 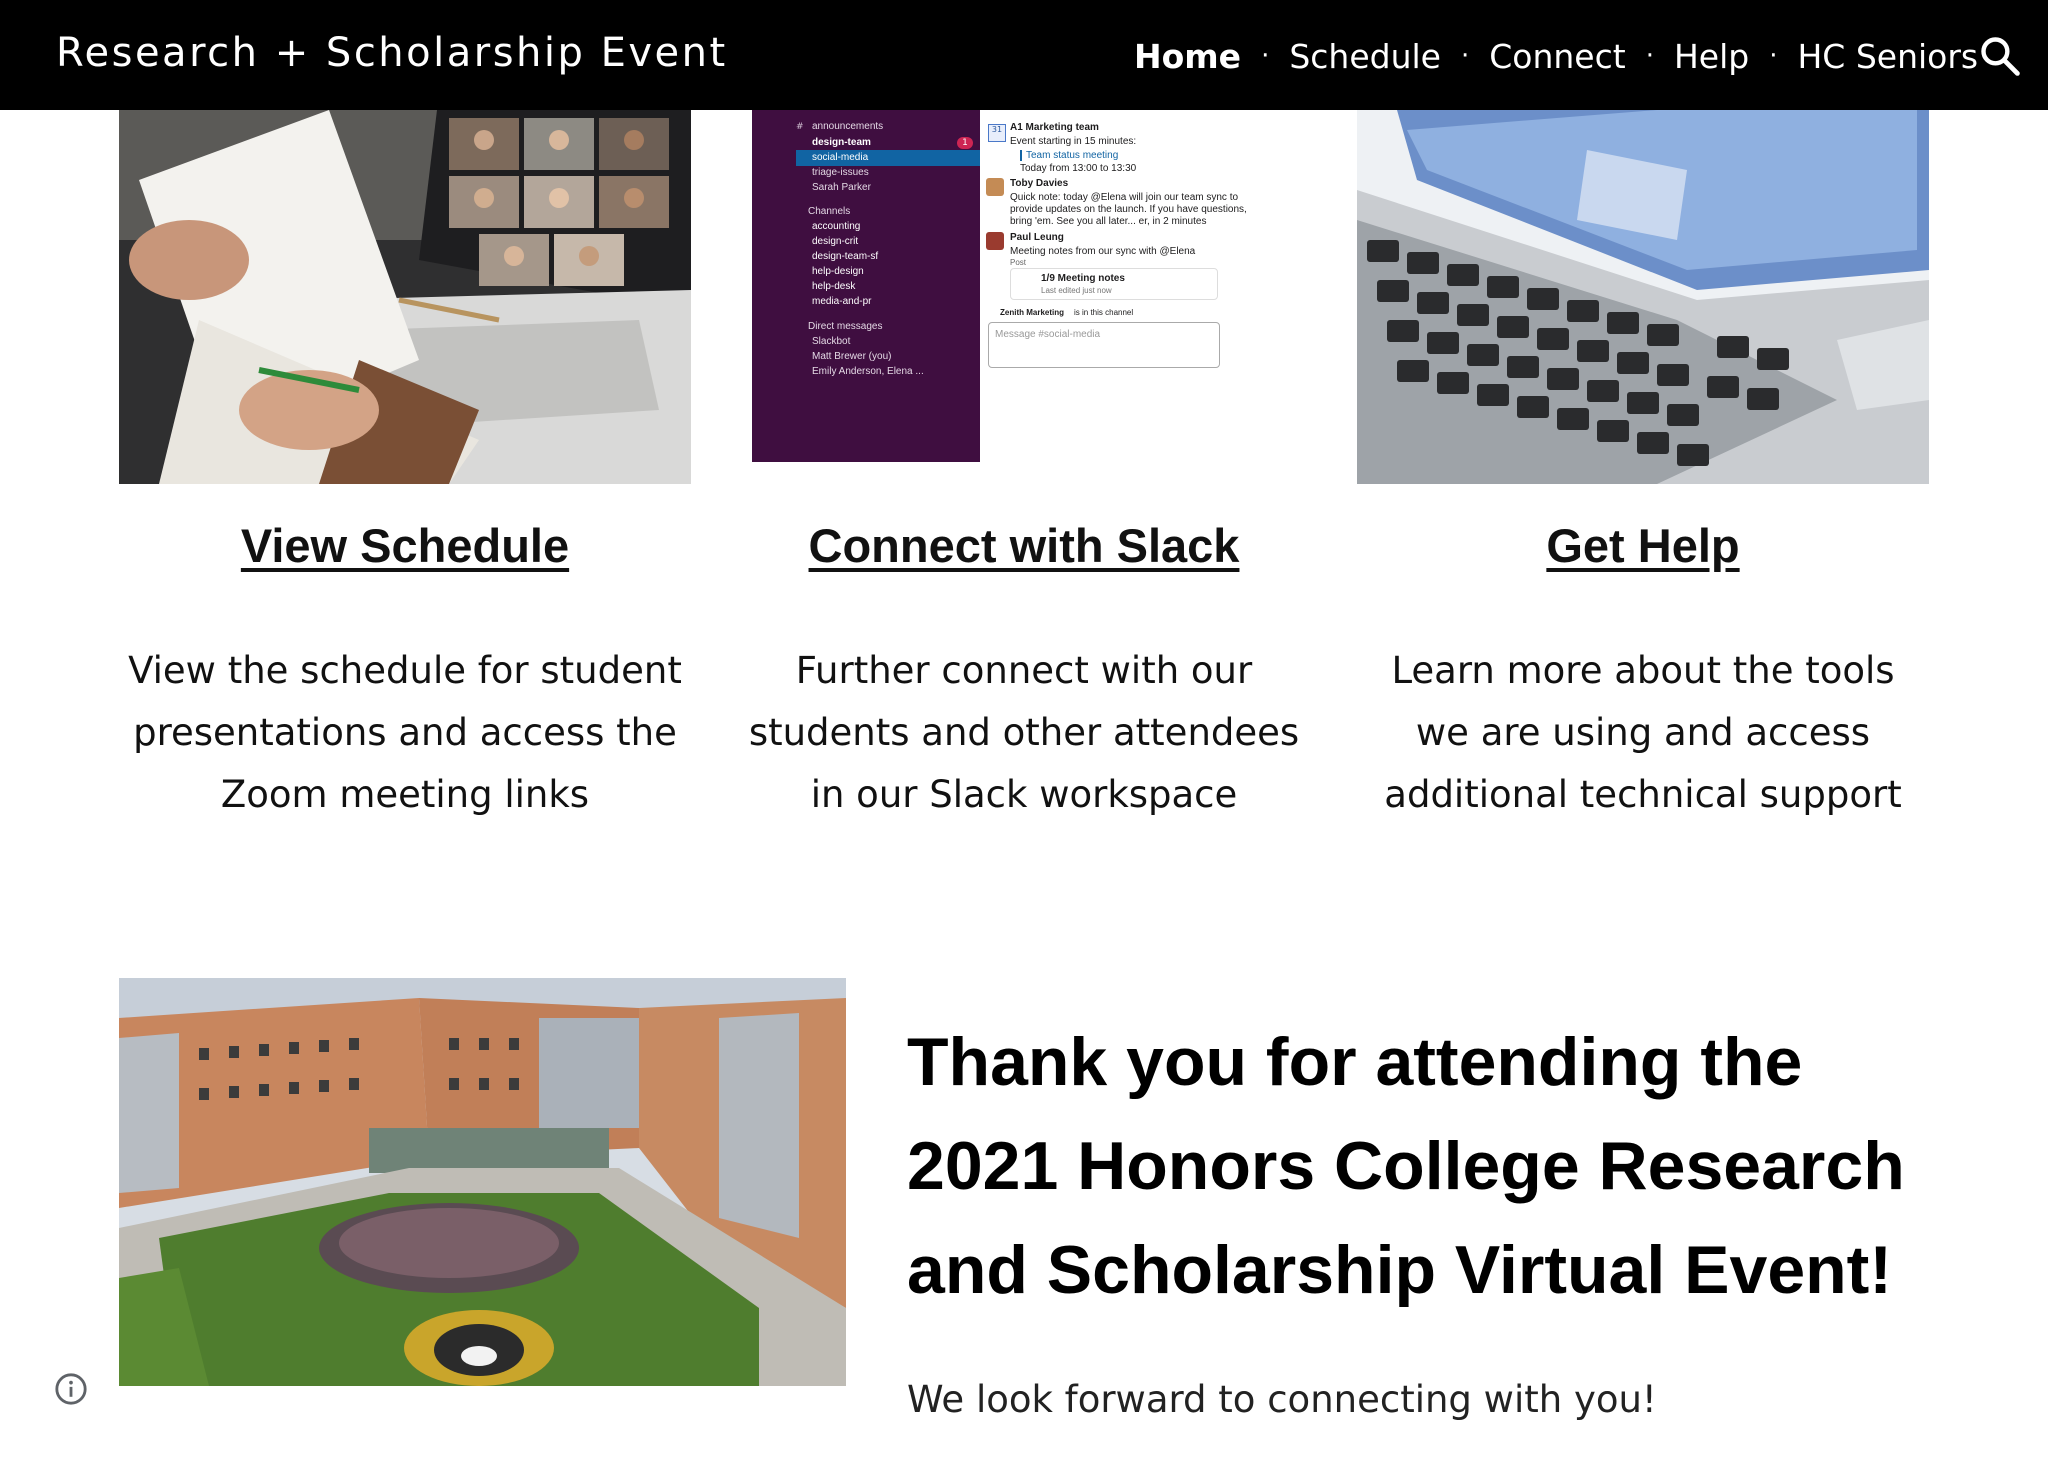 I want to click on message-line: Post, so click(x=1018, y=262).